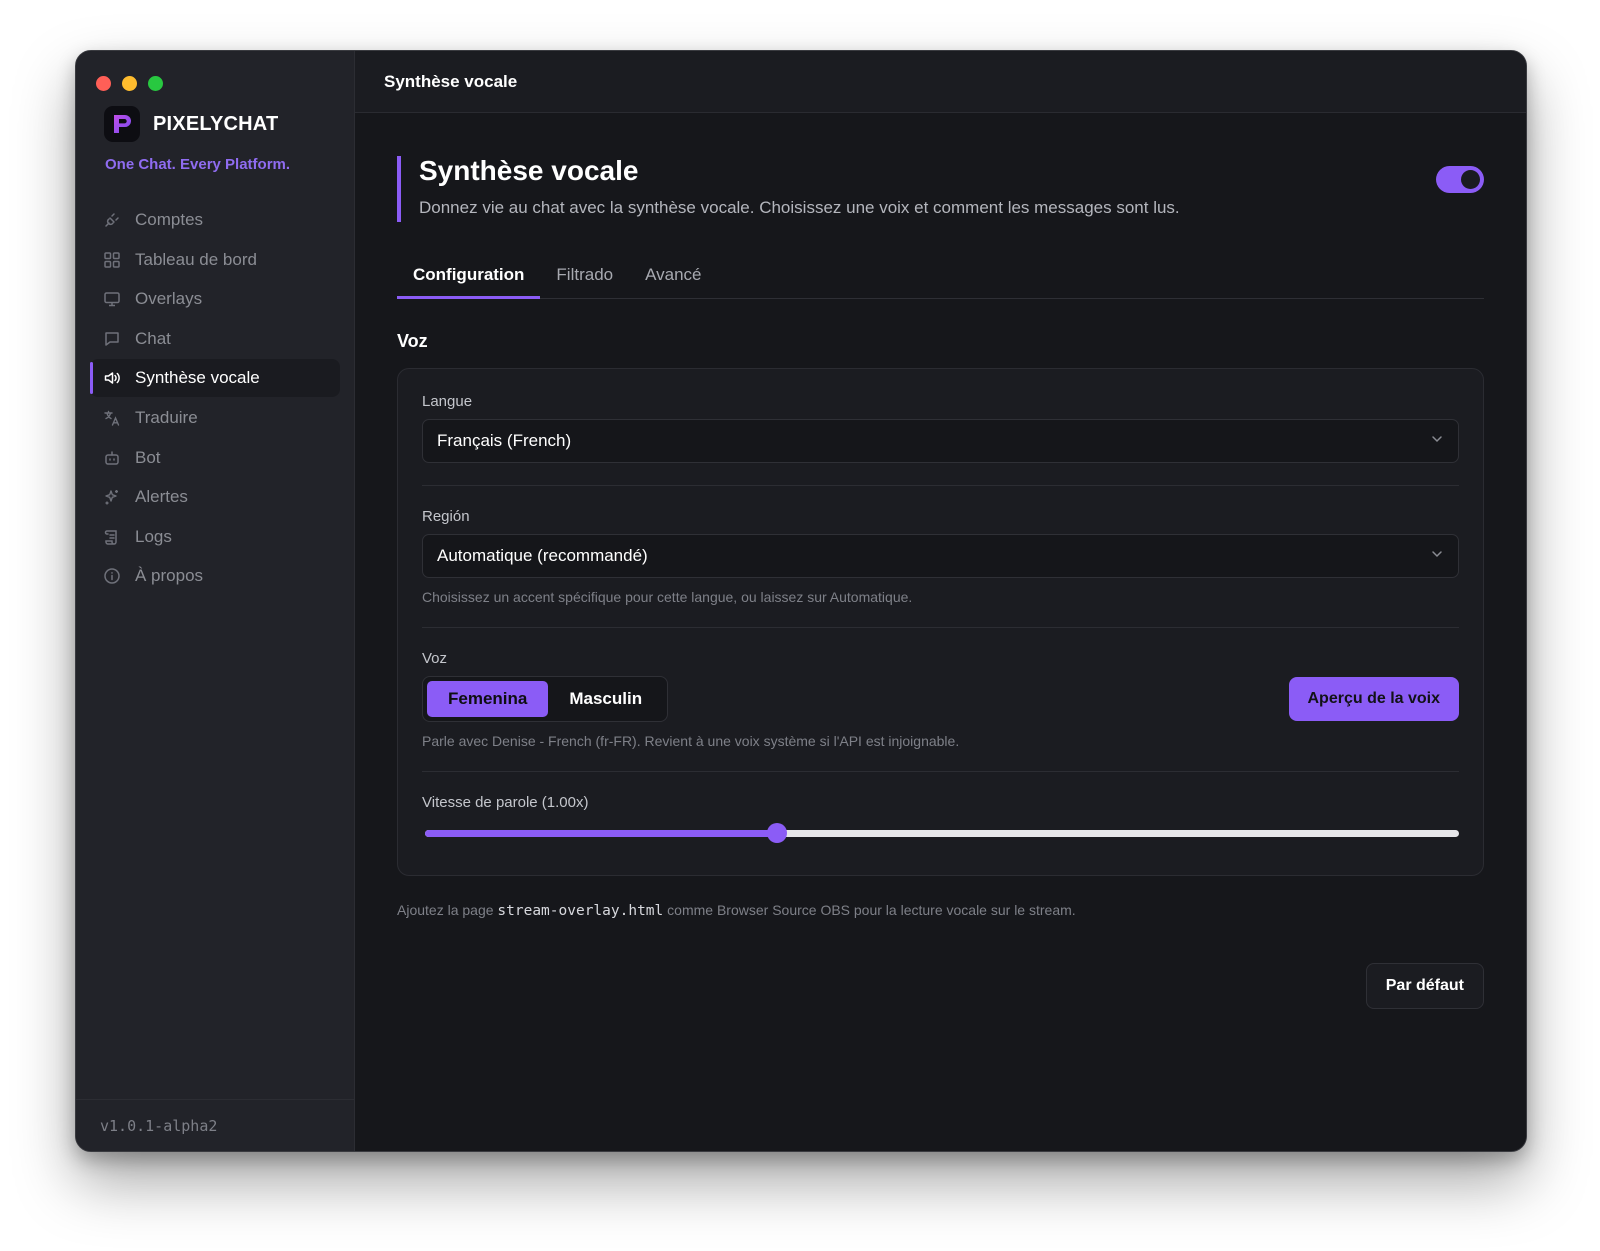 Image resolution: width=1600 pixels, height=1251 pixels. I want to click on sidebar-item-chat: Chat, so click(215, 339).